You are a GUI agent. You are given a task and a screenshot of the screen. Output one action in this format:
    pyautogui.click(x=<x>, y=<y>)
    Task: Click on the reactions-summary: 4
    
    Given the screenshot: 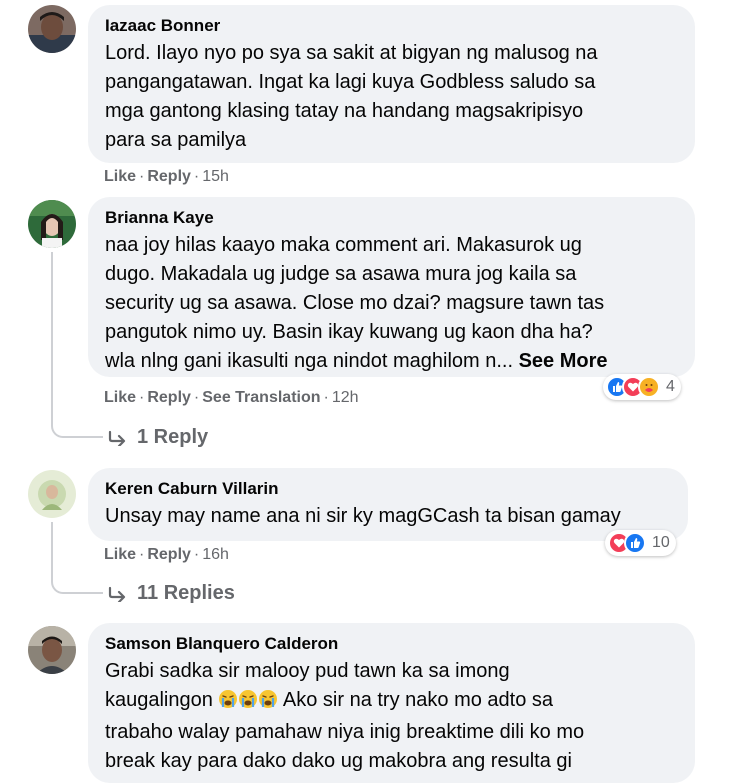 What is the action you would take?
    pyautogui.click(x=642, y=387)
    